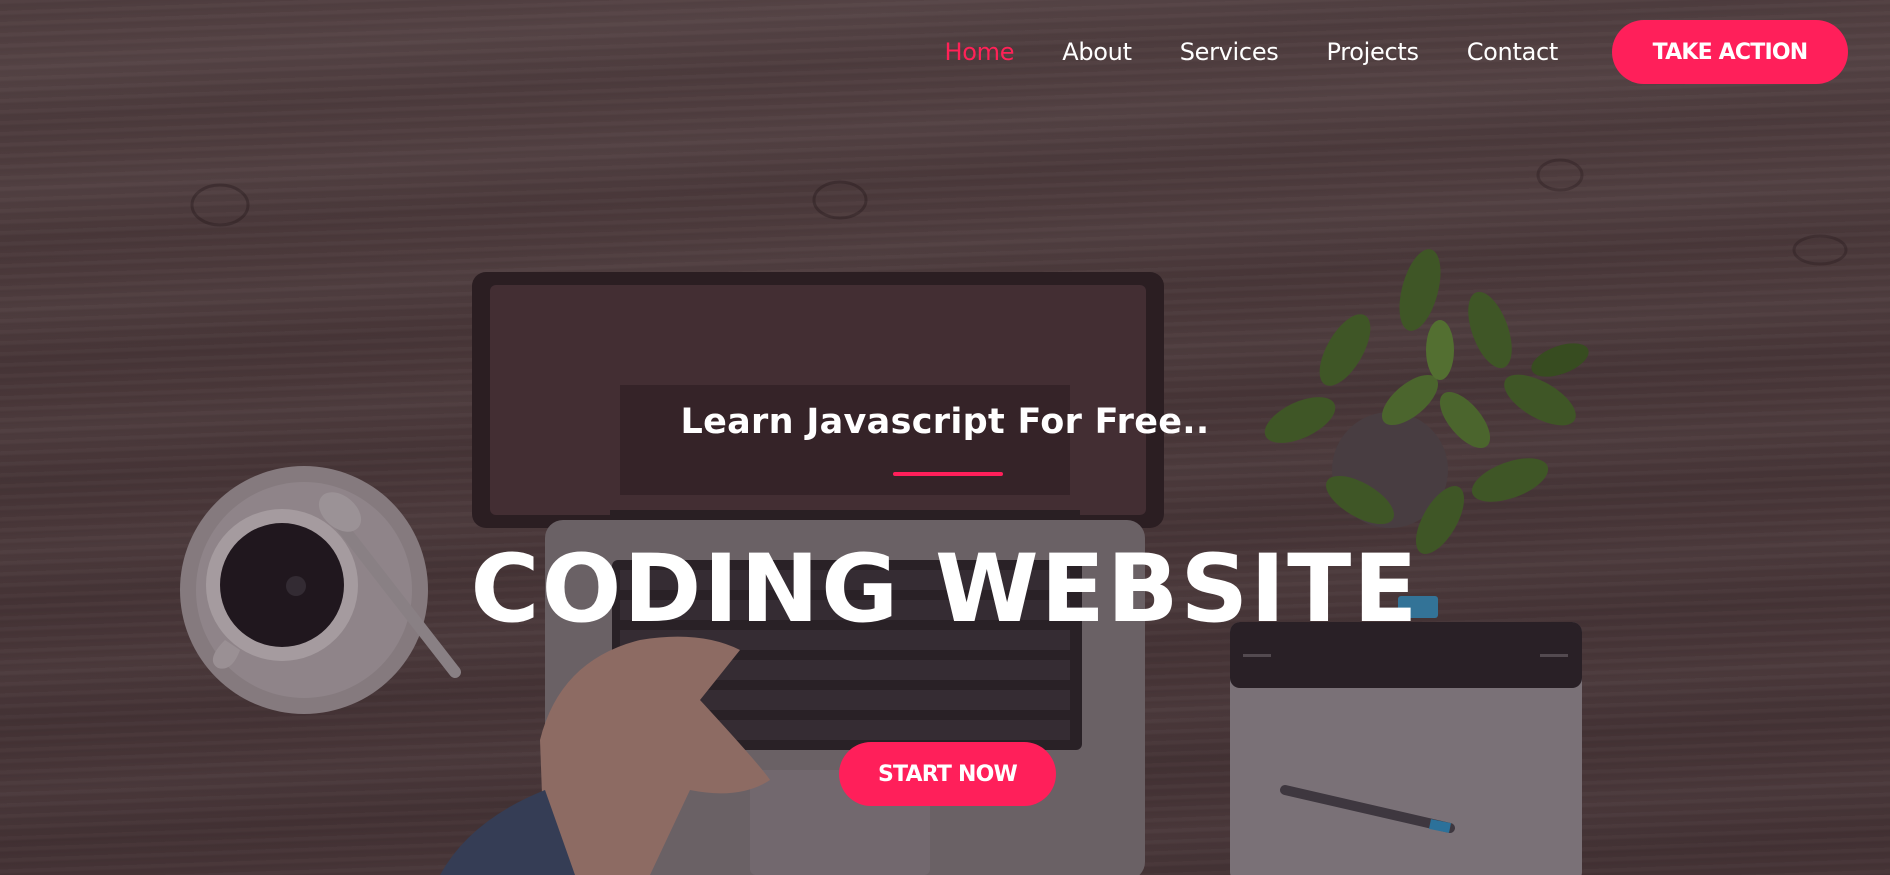  What do you see at coordinates (945, 422) in the screenshot?
I see `hero-subtitle: Learn Javascript For Free..` at bounding box center [945, 422].